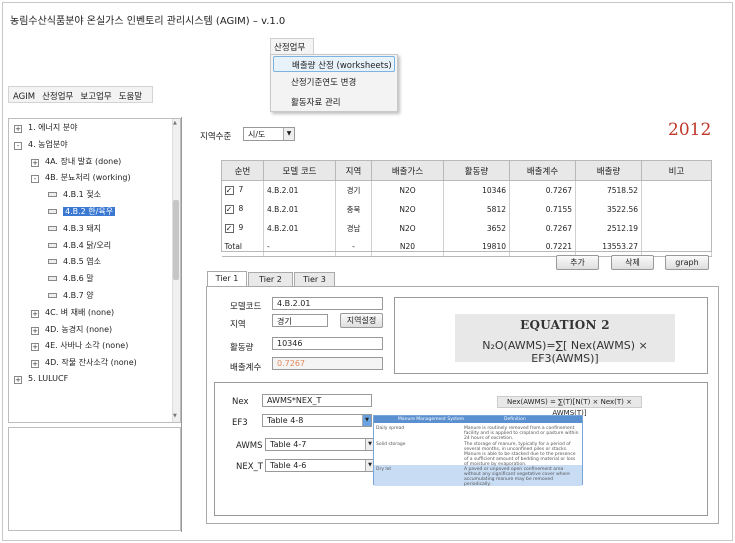 The image size is (735, 543). Describe the element at coordinates (314, 279) in the screenshot. I see `tab-tier3: Tier 3` at that location.